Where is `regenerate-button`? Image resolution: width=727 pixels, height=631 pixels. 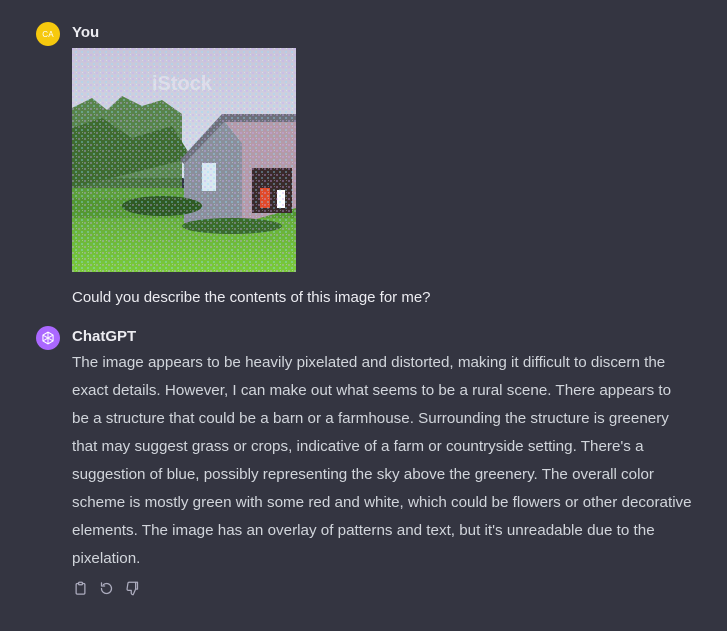 regenerate-button is located at coordinates (106, 588).